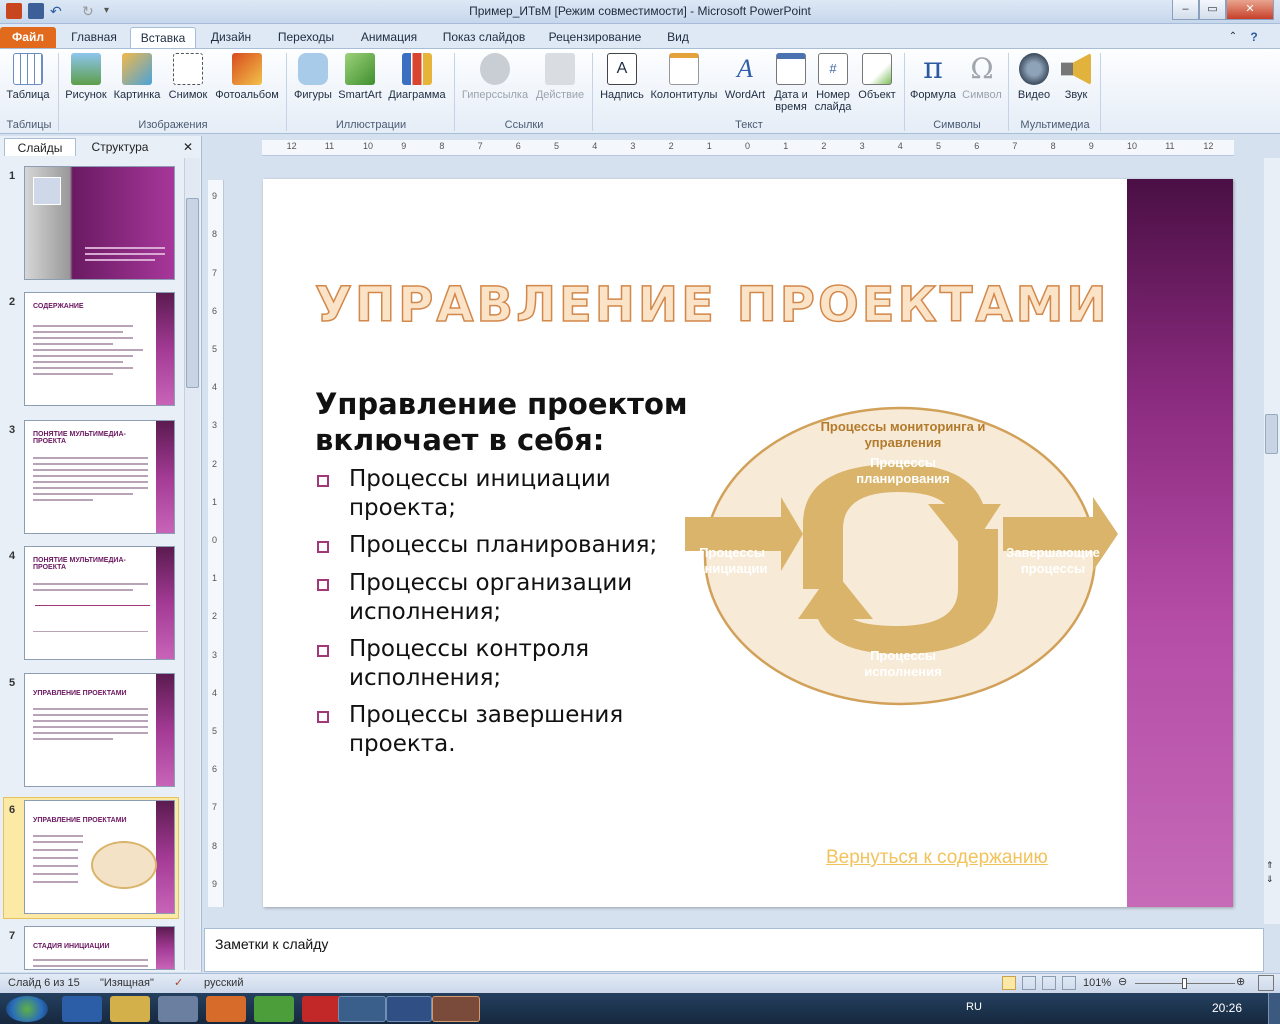  Describe the element at coordinates (247, 77) in the screenshot. I see `photo-album-button: Фотоальбом` at that location.